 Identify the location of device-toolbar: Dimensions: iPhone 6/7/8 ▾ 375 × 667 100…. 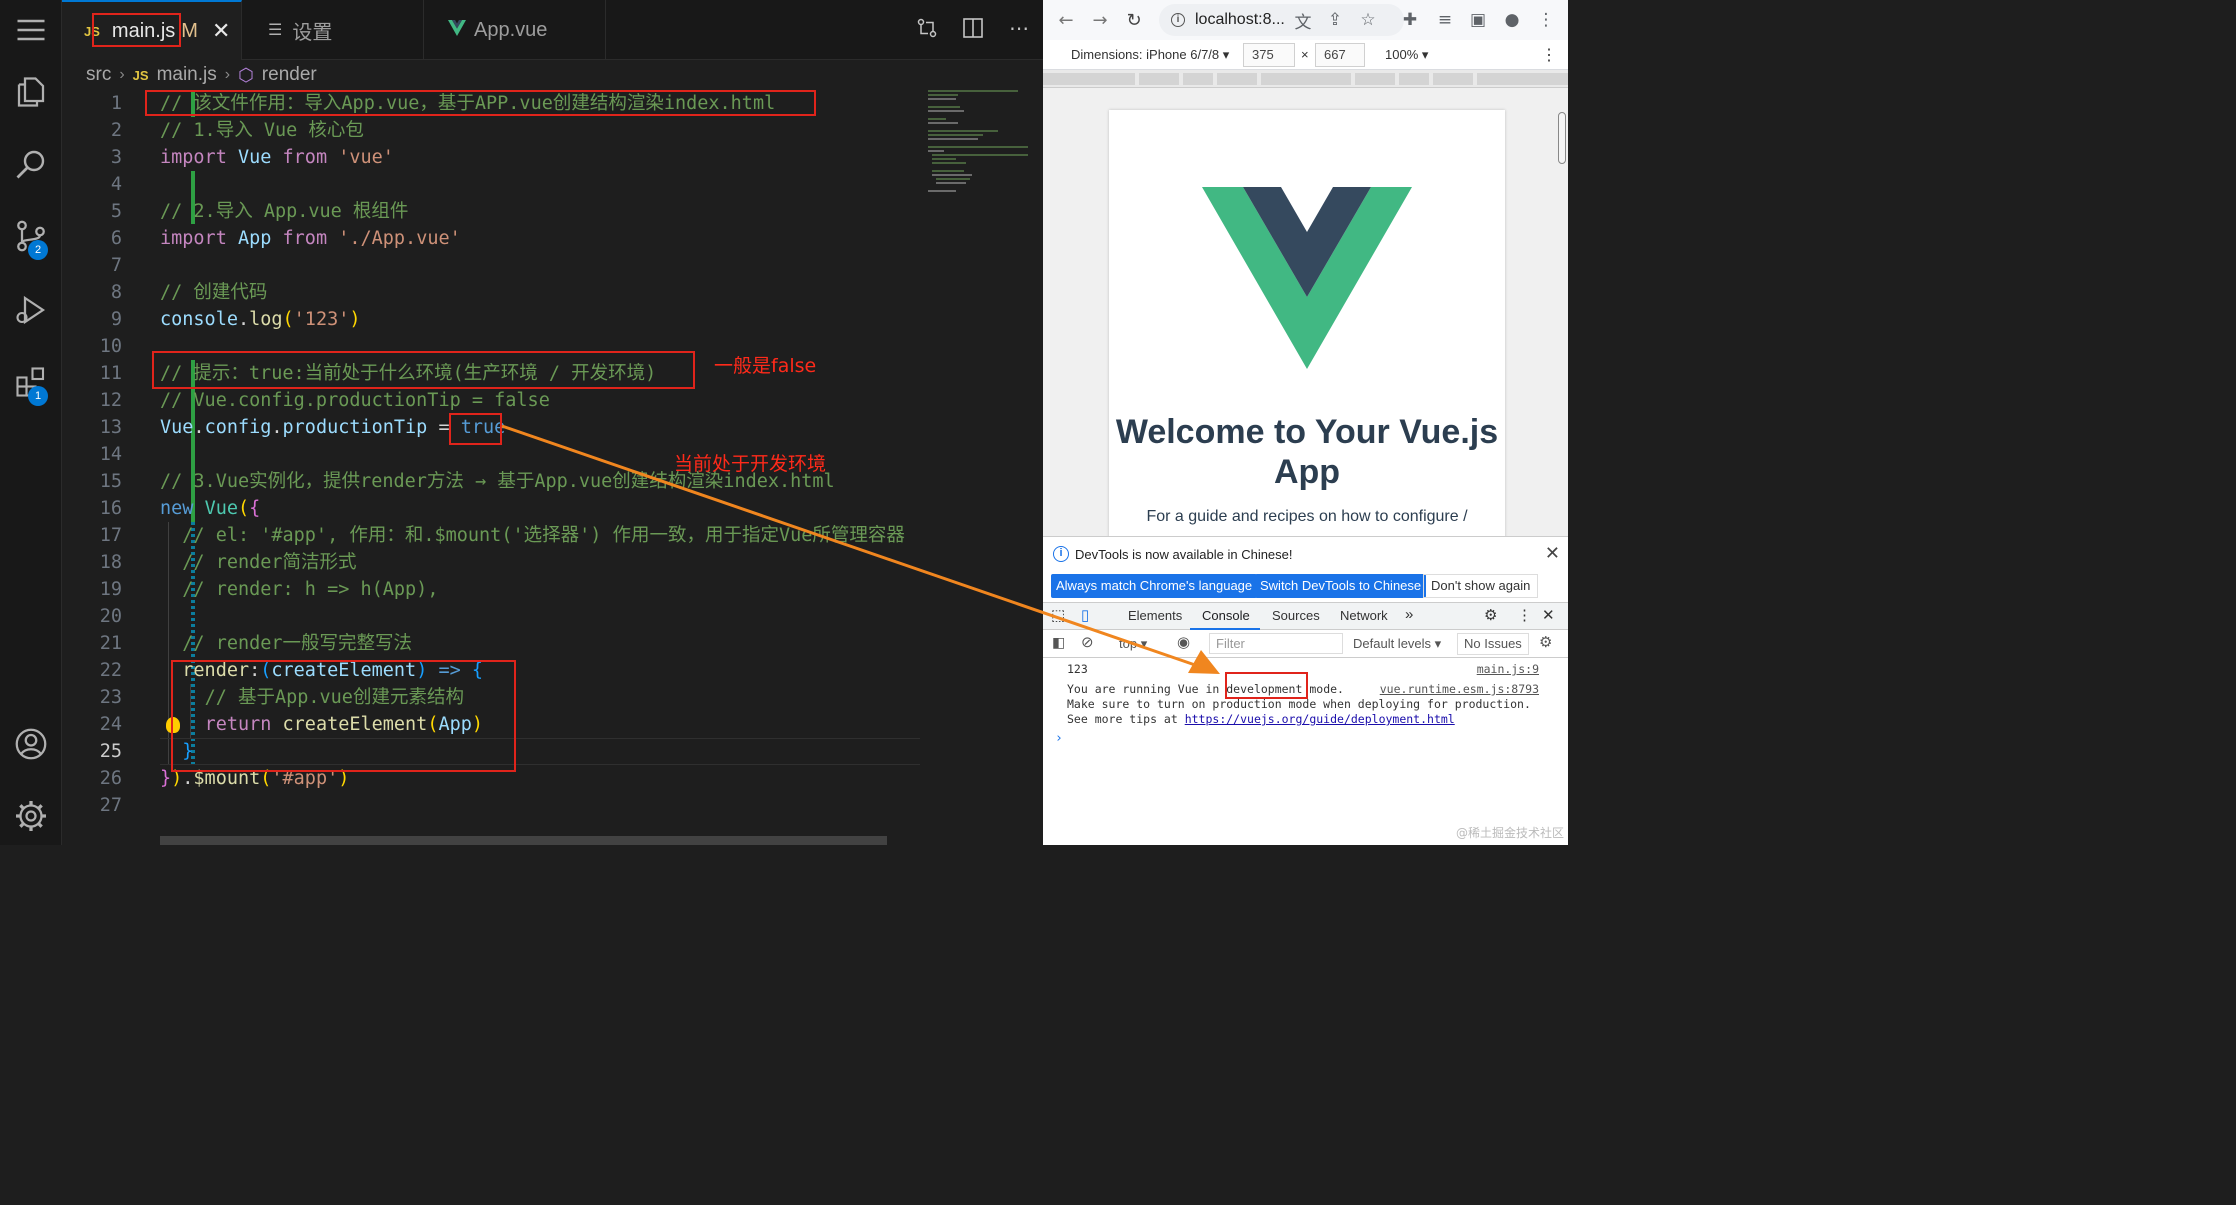
(1305, 55).